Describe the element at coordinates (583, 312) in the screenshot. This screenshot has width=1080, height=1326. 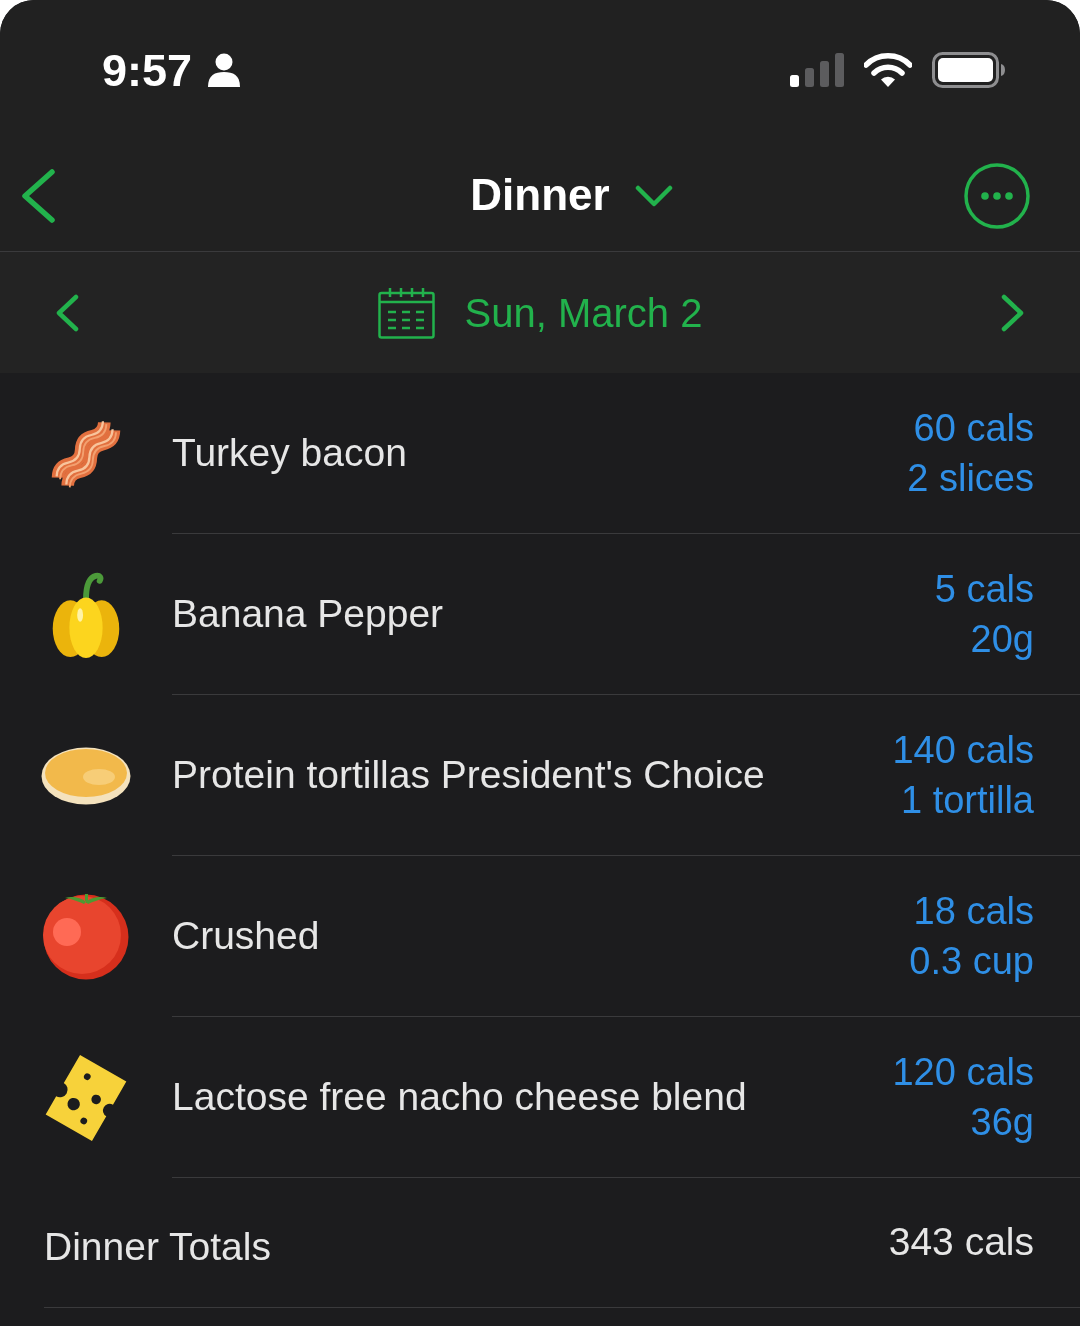
I see `date-label: Sun, March 2` at that location.